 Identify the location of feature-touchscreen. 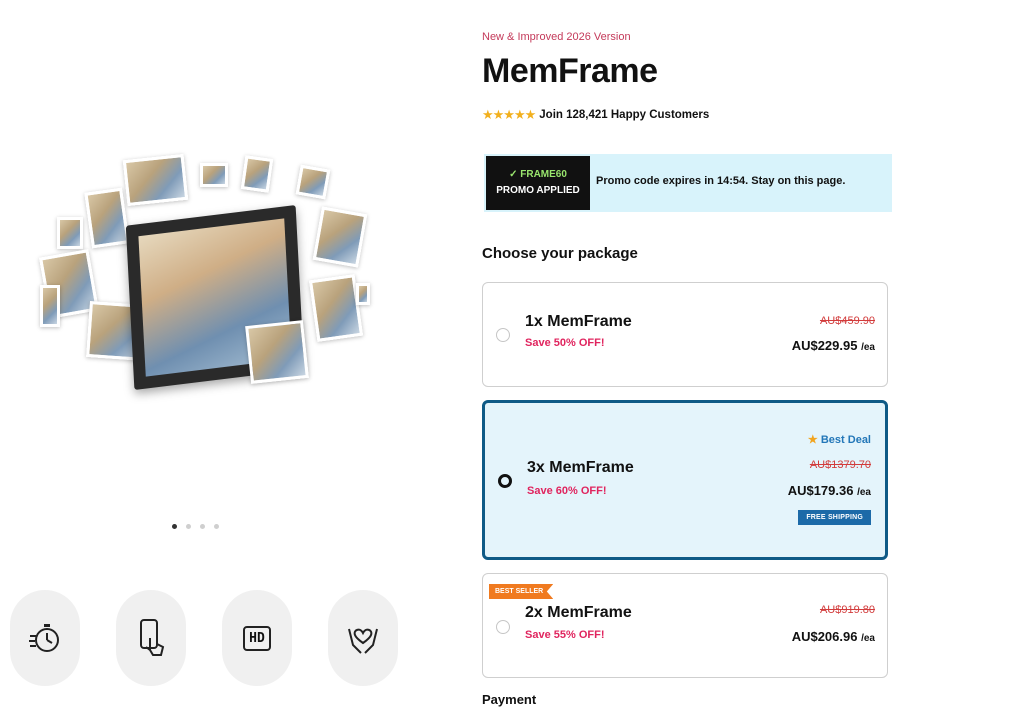
(151, 638).